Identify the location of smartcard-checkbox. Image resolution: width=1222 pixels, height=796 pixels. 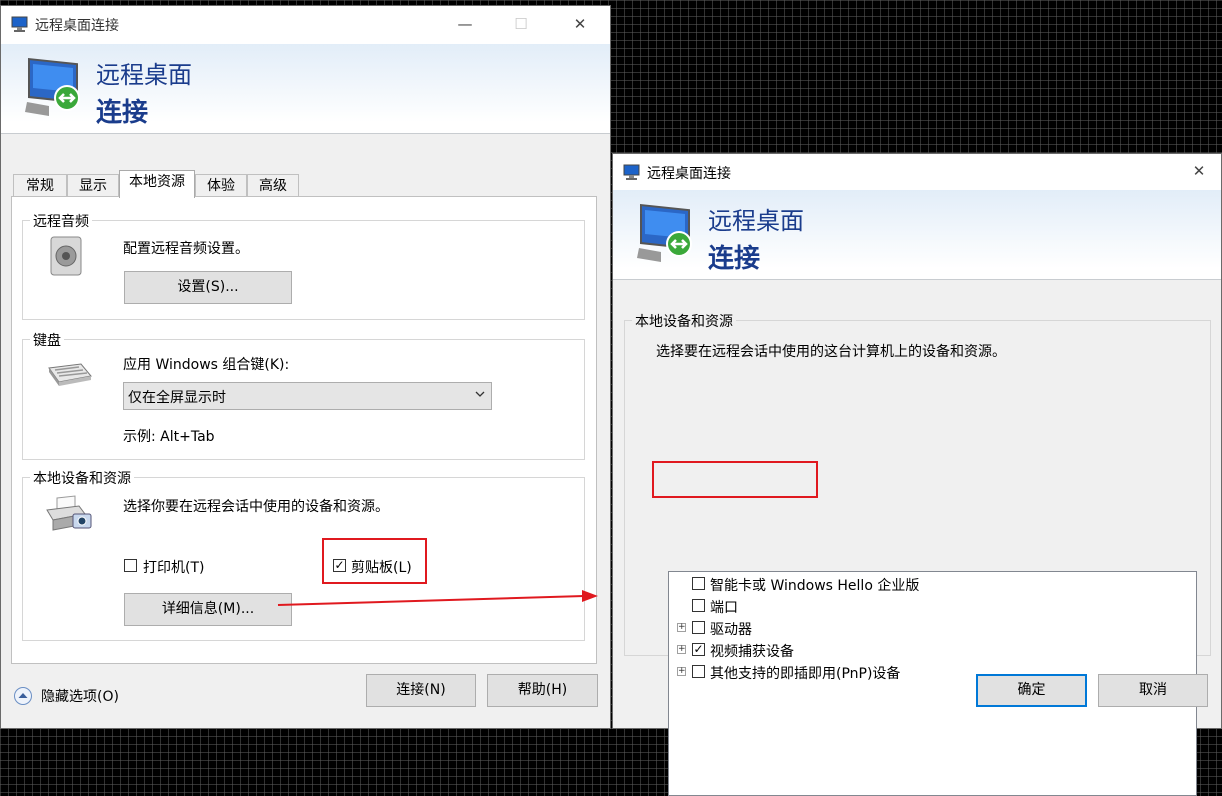
(698, 583).